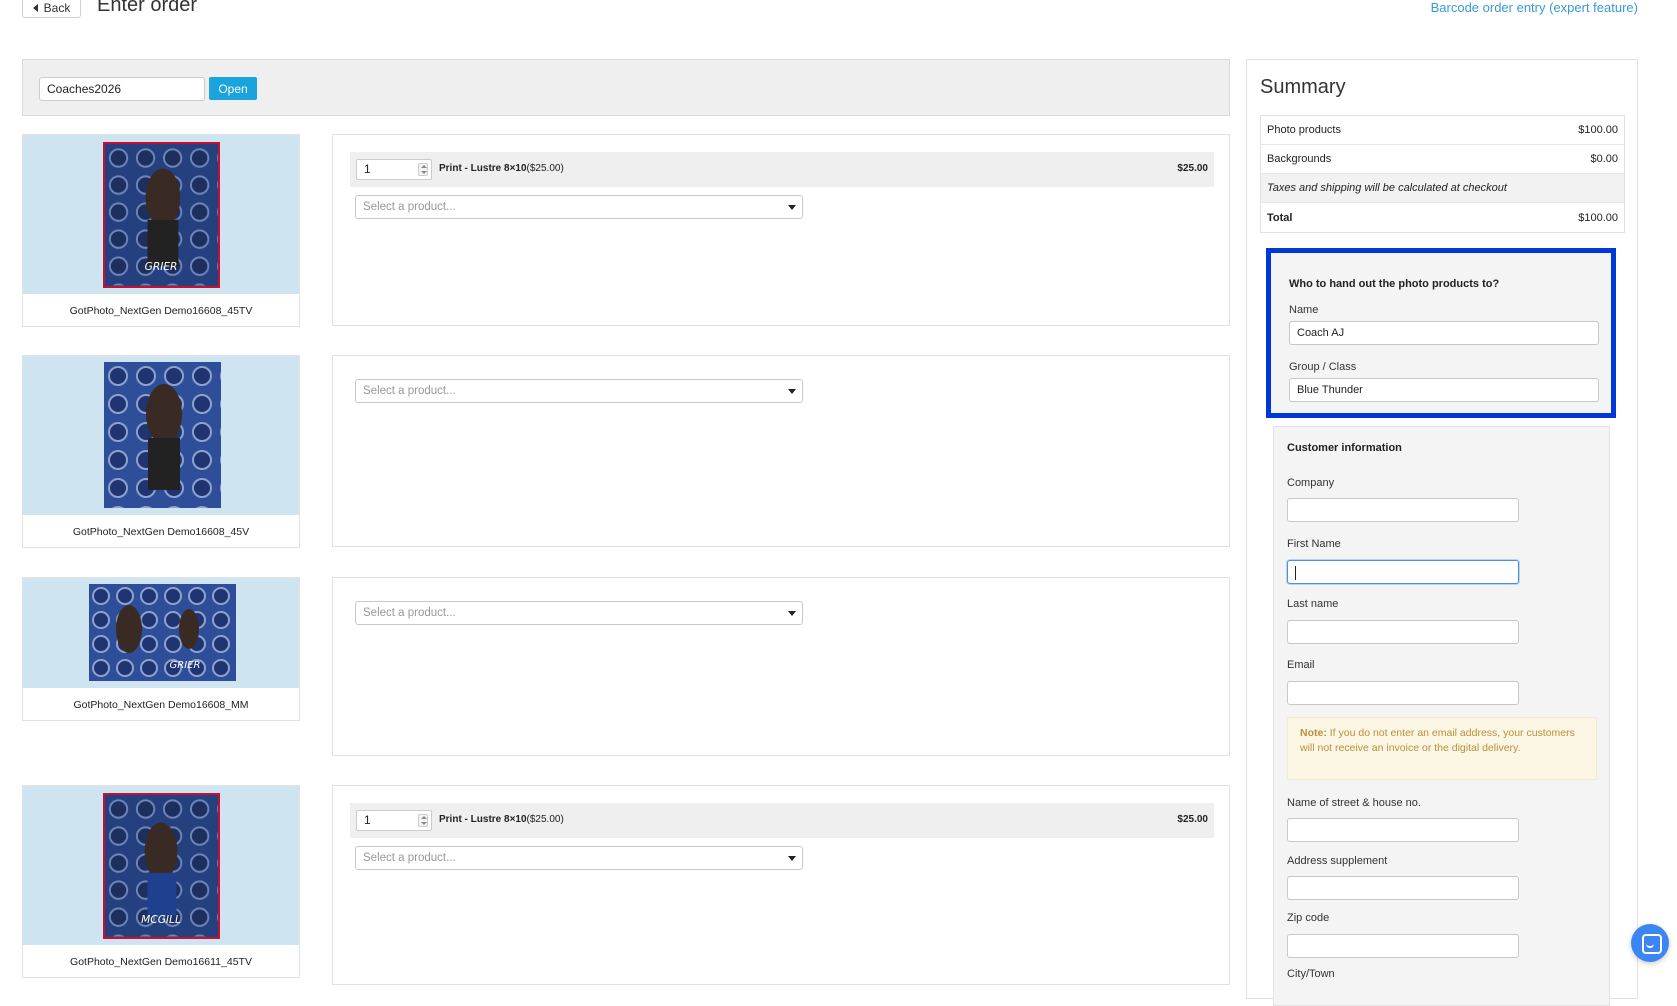 The width and height of the screenshot is (1677, 1006). I want to click on photo-caption: GotPhoto_NextGen Demo16608_45TV, so click(161, 311).